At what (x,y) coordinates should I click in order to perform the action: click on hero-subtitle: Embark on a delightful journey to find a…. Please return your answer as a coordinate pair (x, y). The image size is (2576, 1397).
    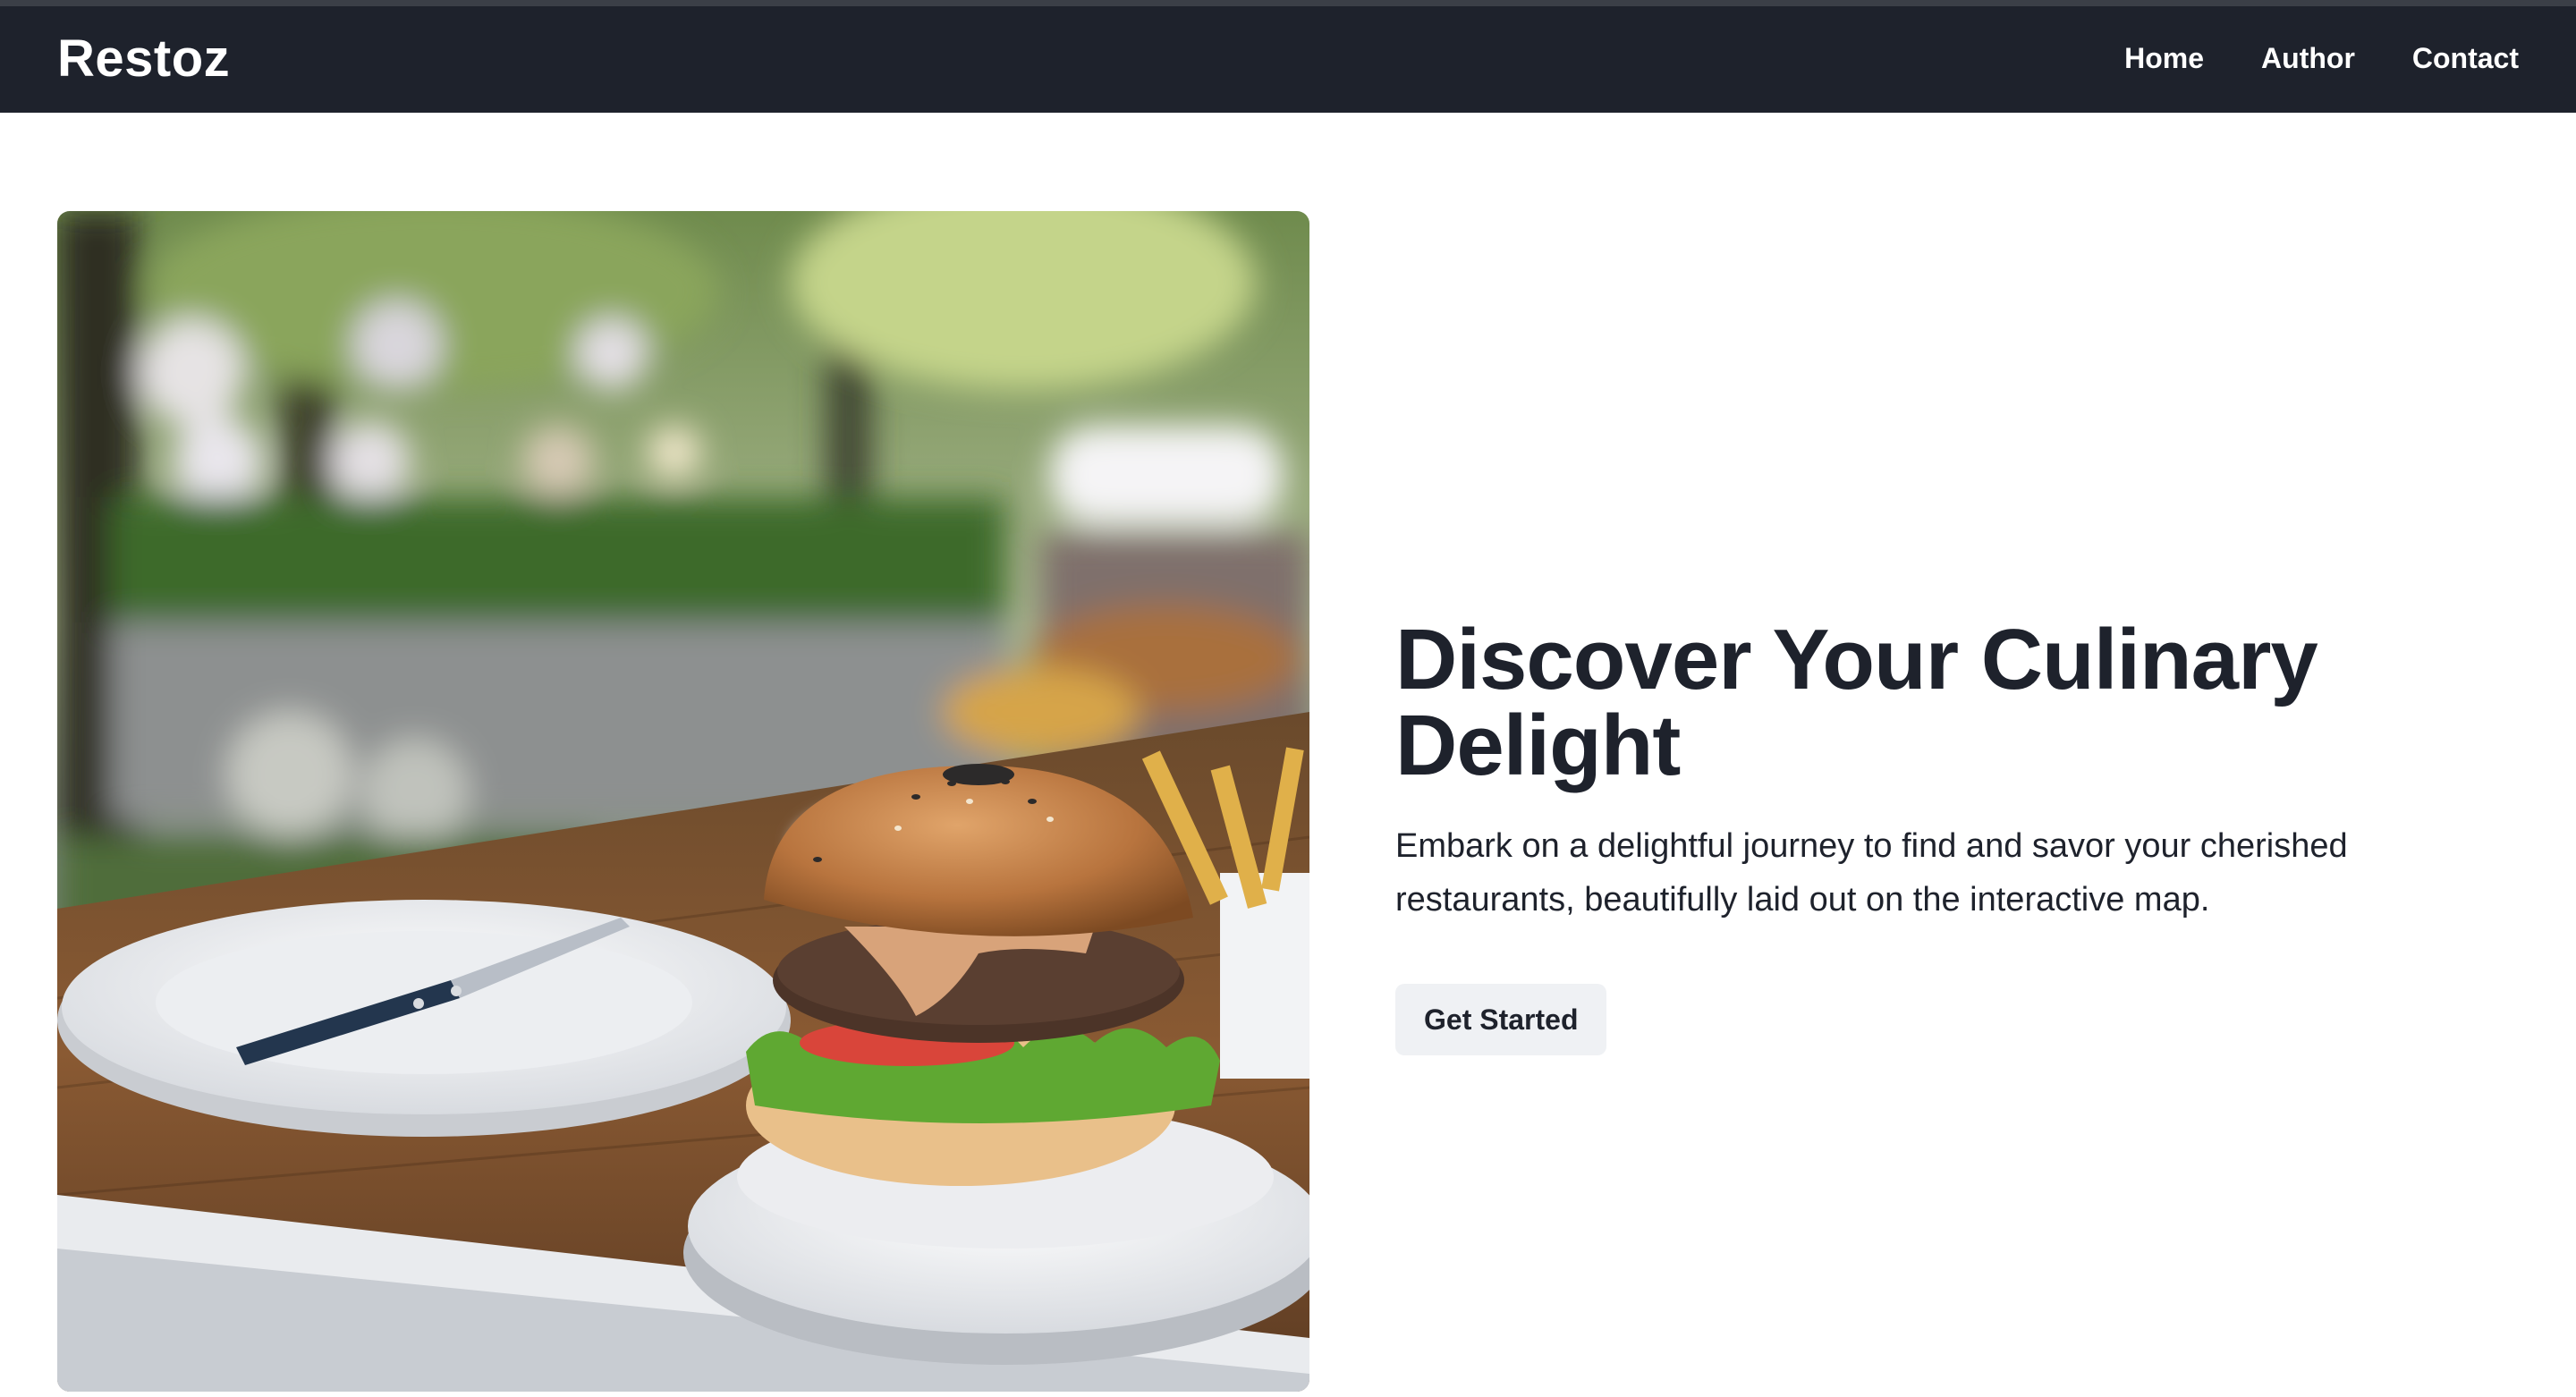
    Looking at the image, I should click on (1871, 873).